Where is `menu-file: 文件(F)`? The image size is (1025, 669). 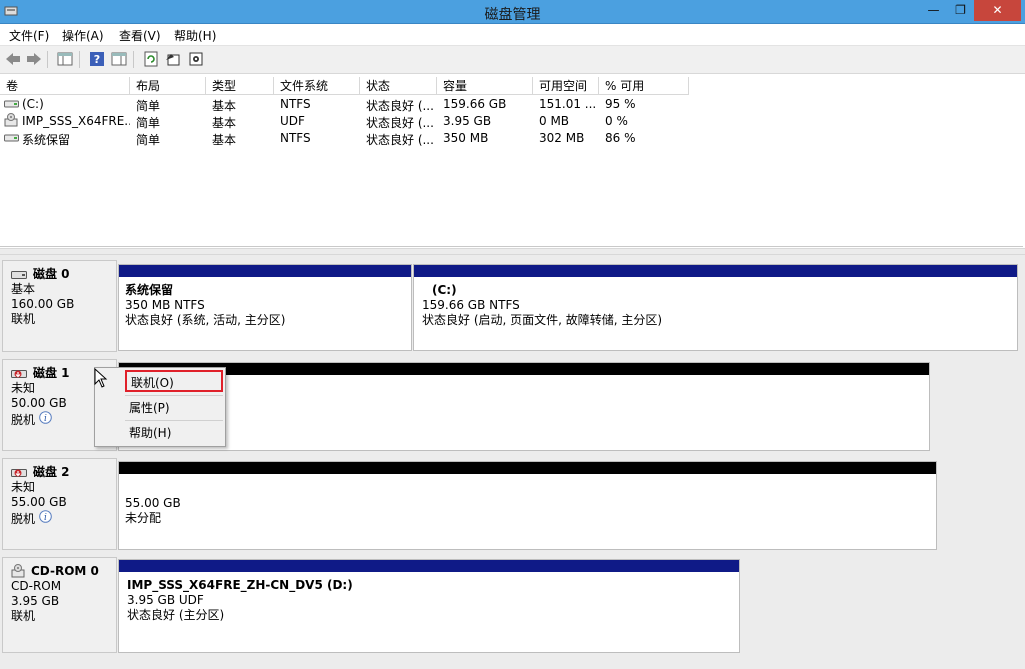 menu-file: 文件(F) is located at coordinates (29, 35).